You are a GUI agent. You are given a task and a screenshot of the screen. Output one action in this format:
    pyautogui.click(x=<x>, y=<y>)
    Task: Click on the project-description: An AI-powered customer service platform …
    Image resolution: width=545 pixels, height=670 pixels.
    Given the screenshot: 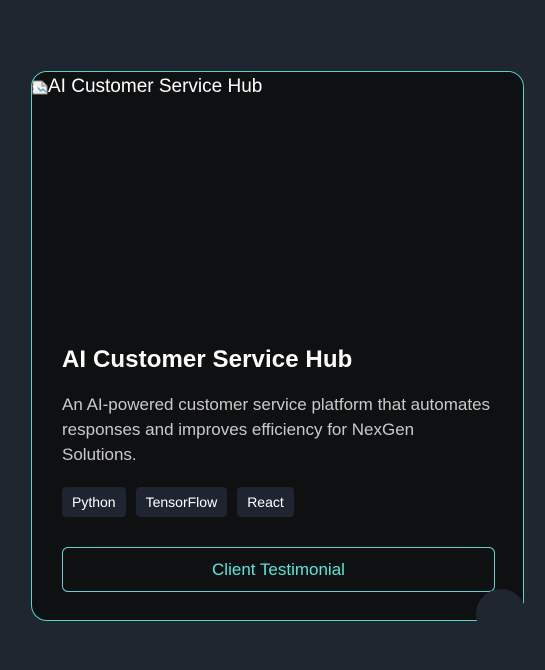 What is the action you would take?
    pyautogui.click(x=276, y=429)
    